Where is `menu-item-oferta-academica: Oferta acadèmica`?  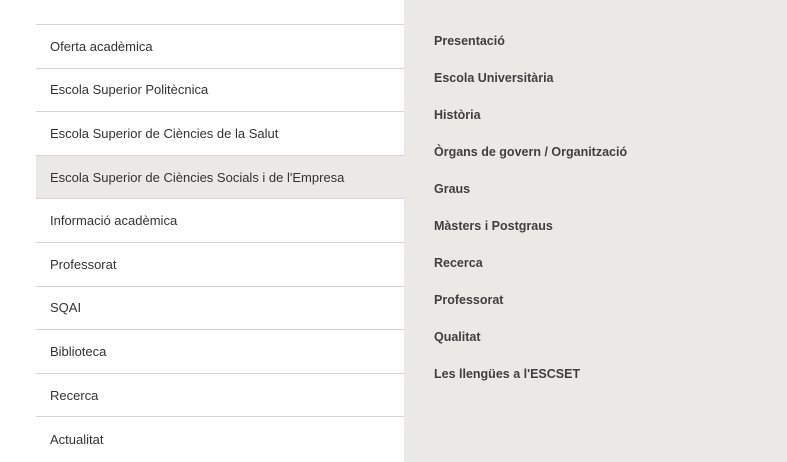 menu-item-oferta-academica: Oferta acadèmica is located at coordinates (220, 47).